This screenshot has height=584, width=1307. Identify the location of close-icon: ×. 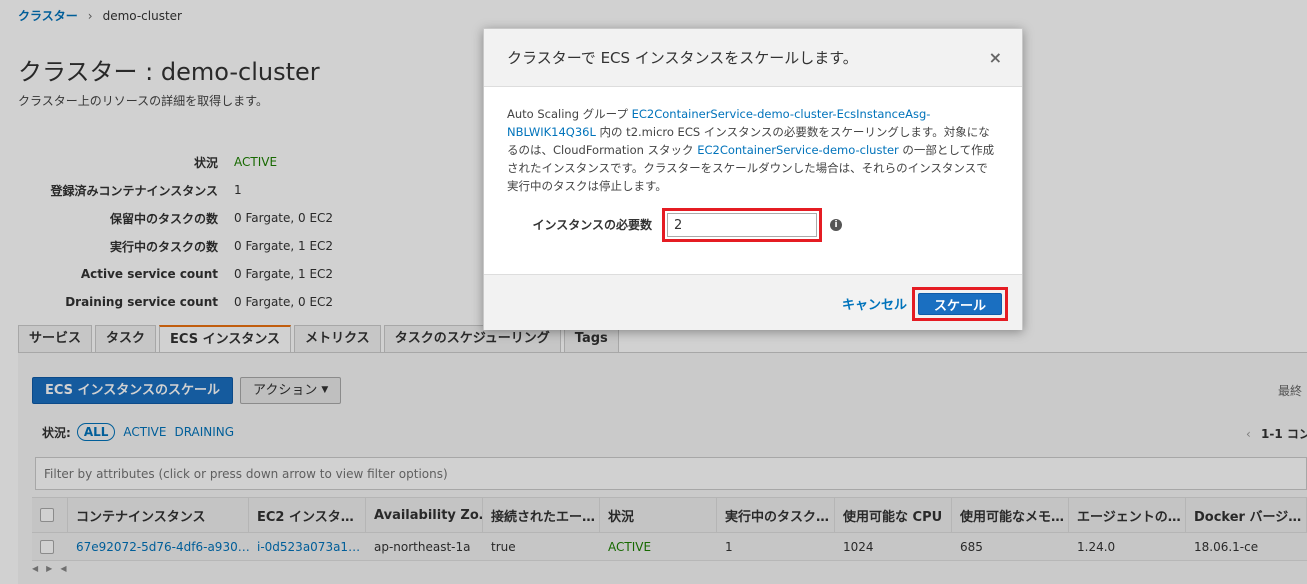
(995, 57).